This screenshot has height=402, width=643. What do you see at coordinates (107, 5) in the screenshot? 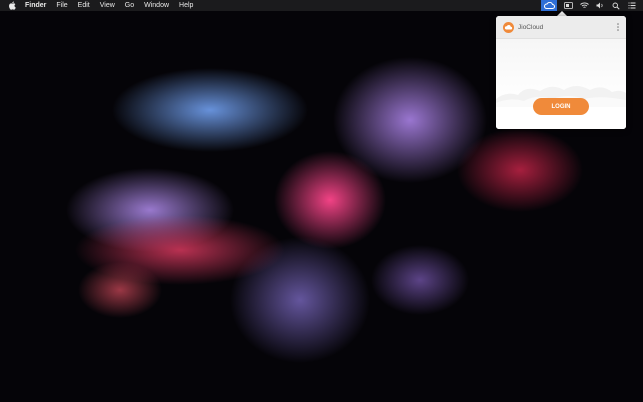
I see `menu-view: View` at bounding box center [107, 5].